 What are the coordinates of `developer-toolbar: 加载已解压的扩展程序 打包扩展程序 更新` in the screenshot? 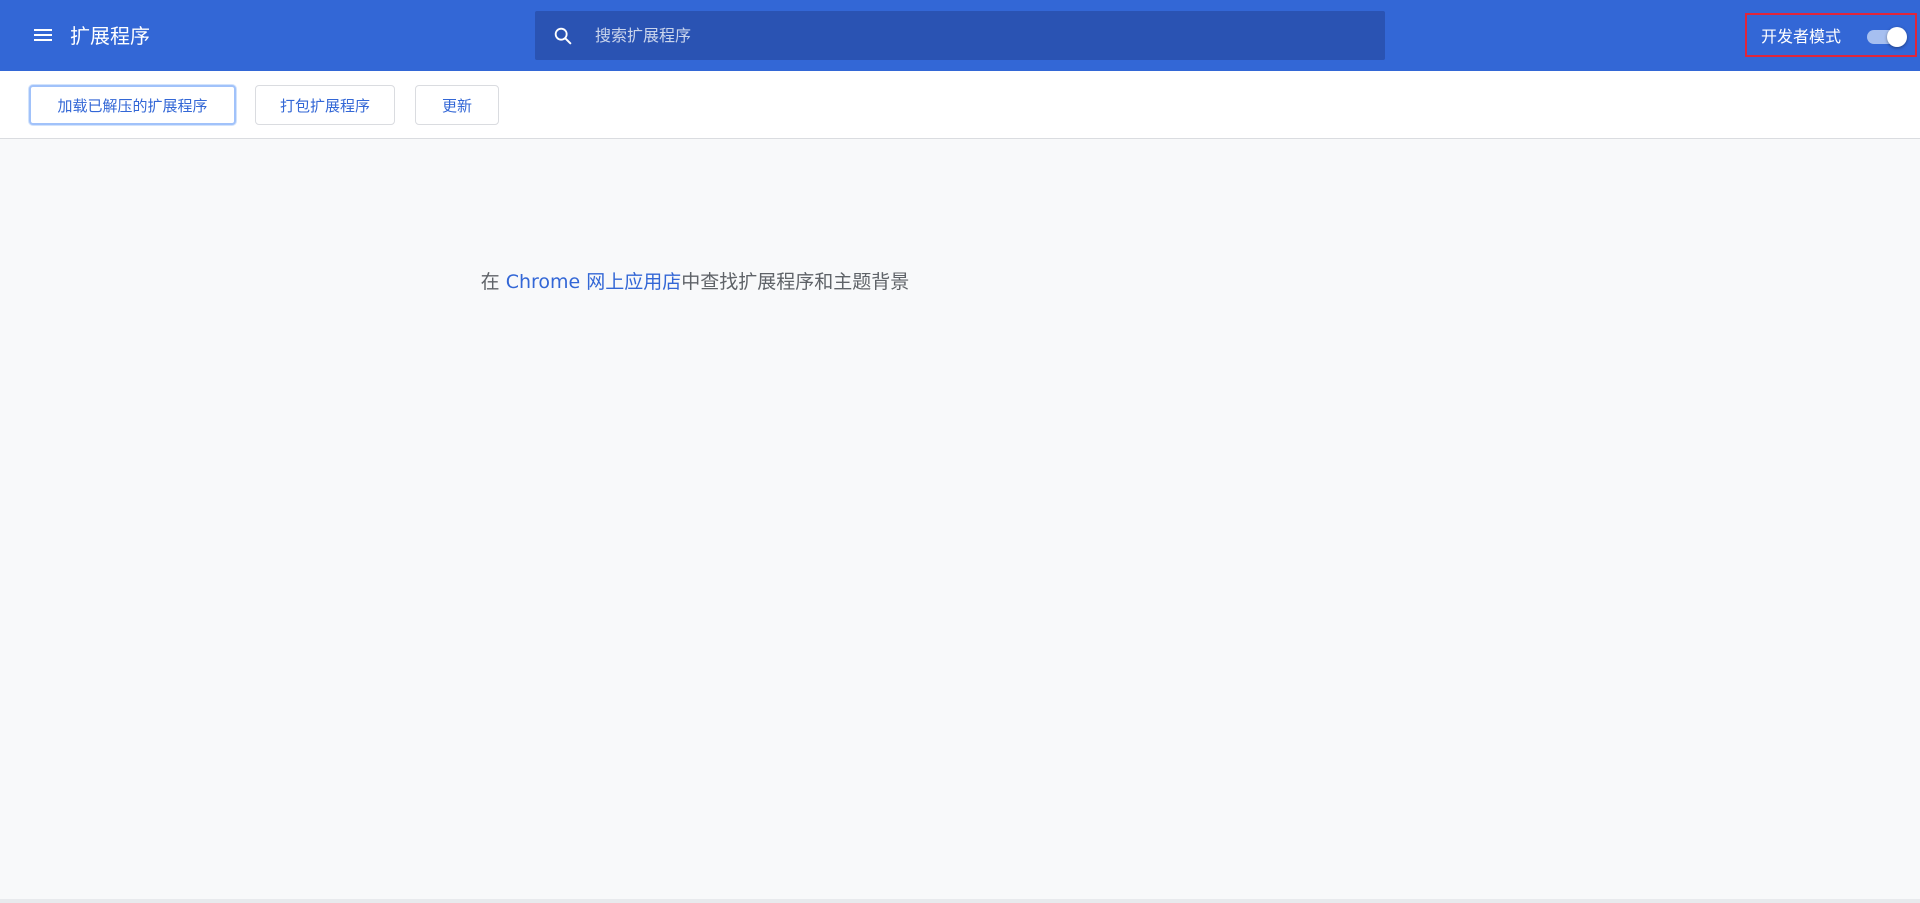 It's located at (960, 105).